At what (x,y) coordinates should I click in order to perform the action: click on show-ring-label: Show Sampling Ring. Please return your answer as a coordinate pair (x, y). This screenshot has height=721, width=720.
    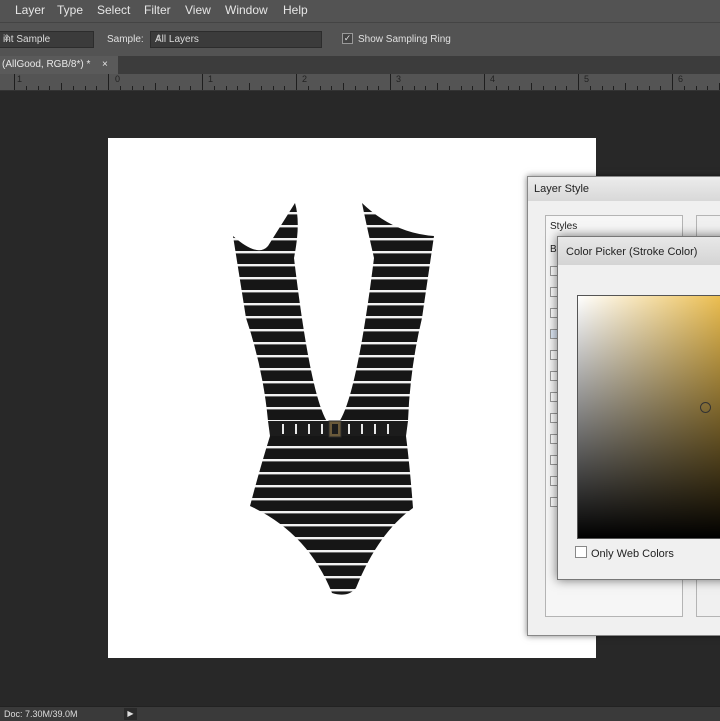
    Looking at the image, I should click on (404, 39).